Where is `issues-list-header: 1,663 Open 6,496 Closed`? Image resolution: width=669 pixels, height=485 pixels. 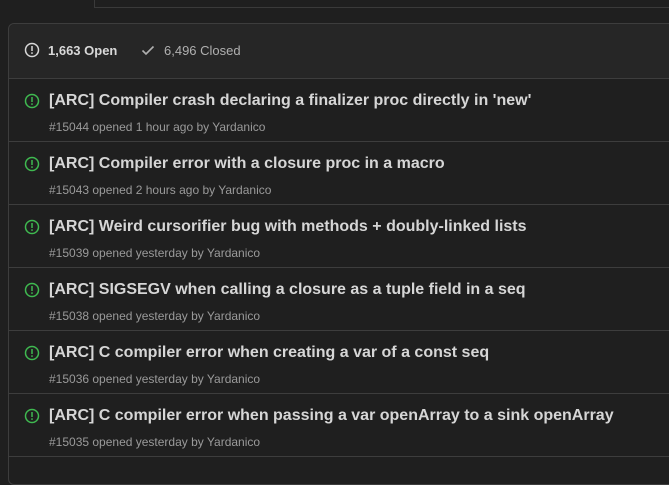 issues-list-header: 1,663 Open 6,496 Closed is located at coordinates (339, 51).